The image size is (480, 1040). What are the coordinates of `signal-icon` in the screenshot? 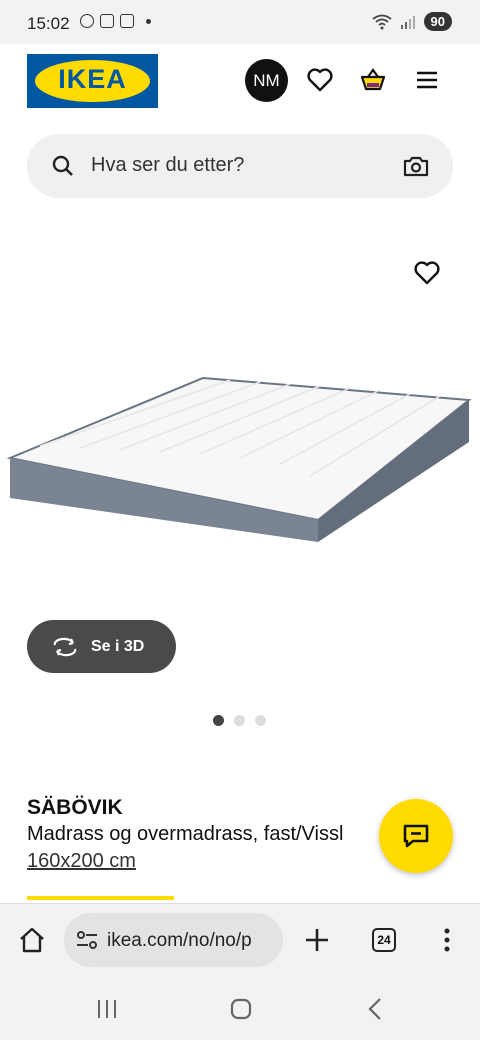 It's located at (407, 22).